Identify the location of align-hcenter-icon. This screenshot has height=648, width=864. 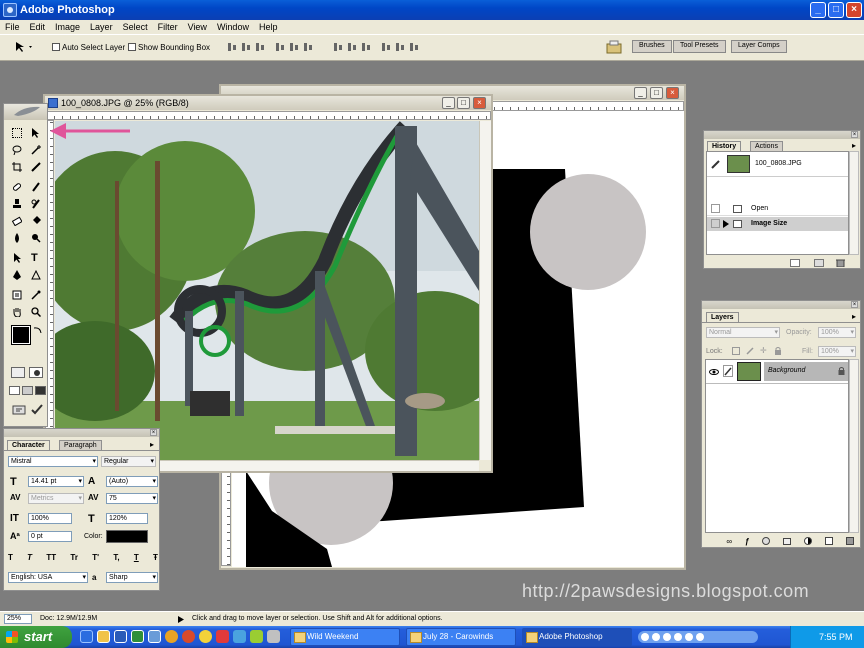
(295, 47).